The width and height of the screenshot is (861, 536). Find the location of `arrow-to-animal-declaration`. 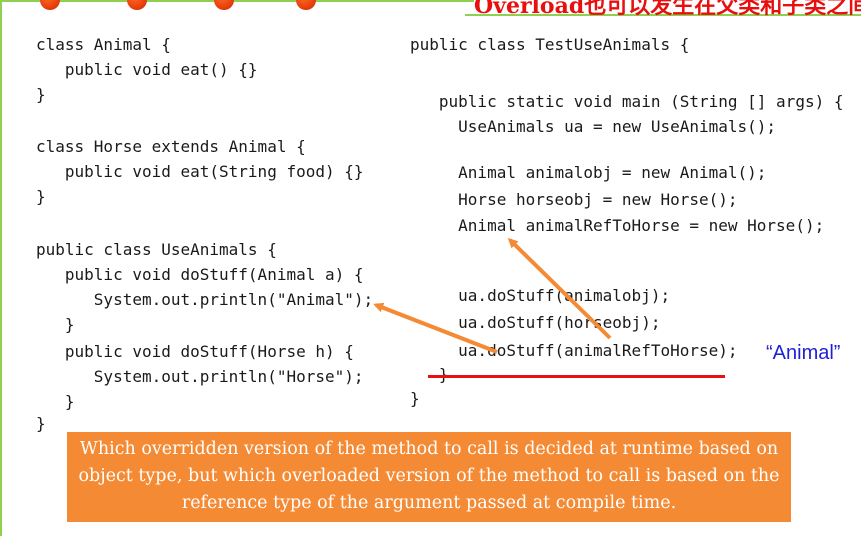

arrow-to-animal-declaration is located at coordinates (559, 288).